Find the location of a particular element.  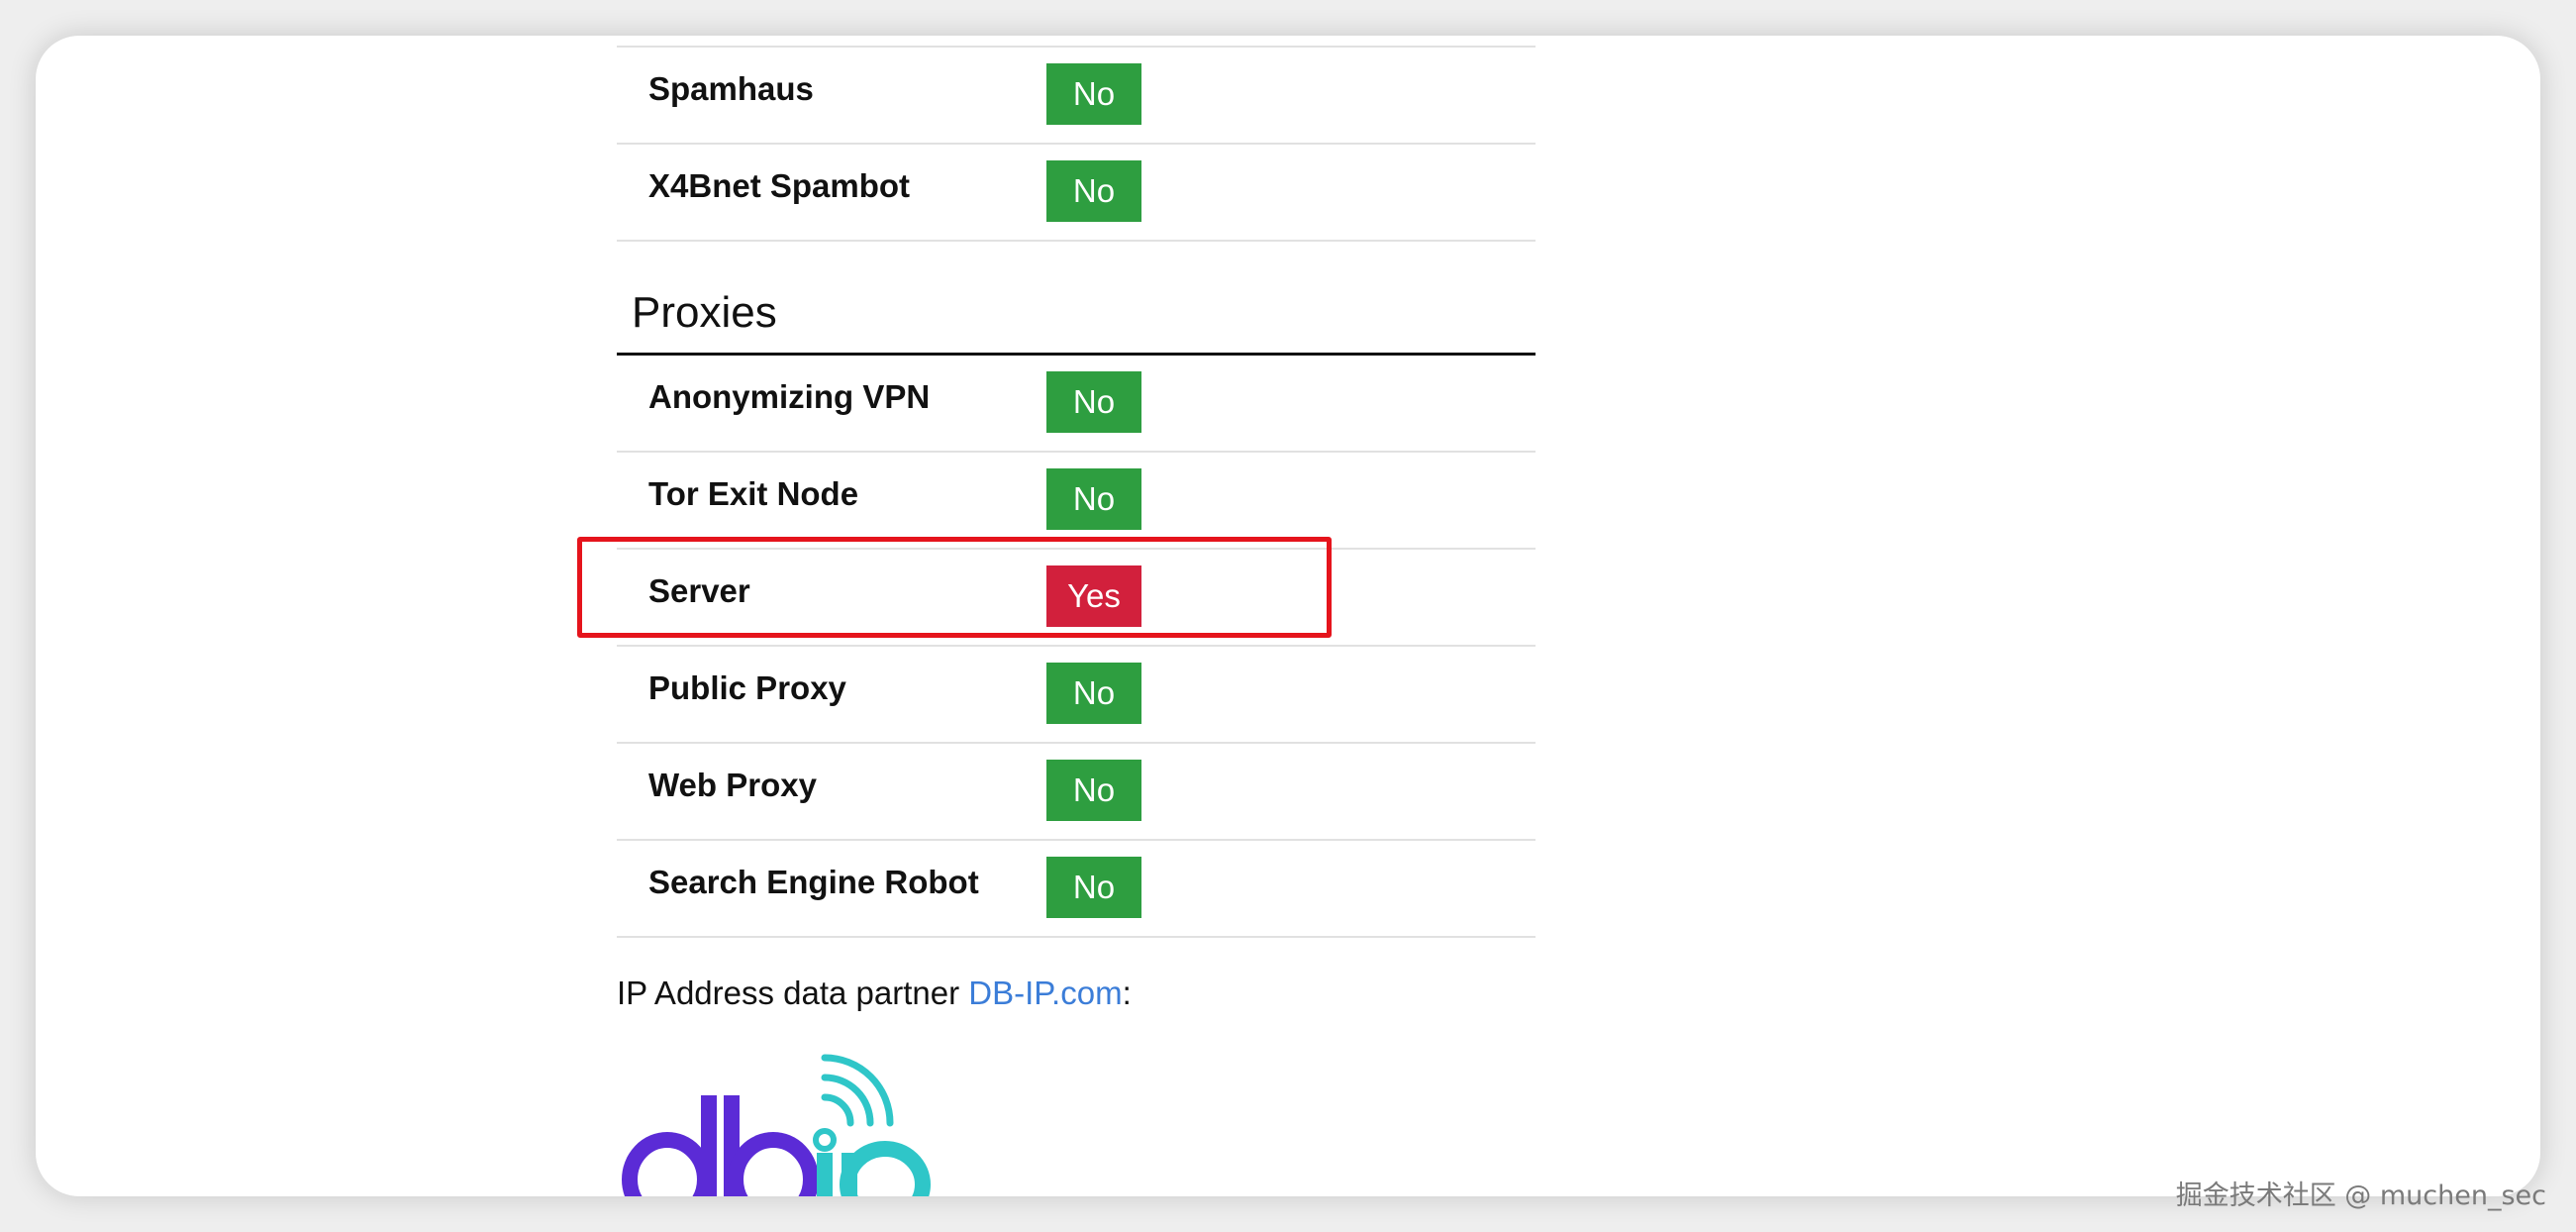

table-row-server: Server Yes is located at coordinates (1076, 598).